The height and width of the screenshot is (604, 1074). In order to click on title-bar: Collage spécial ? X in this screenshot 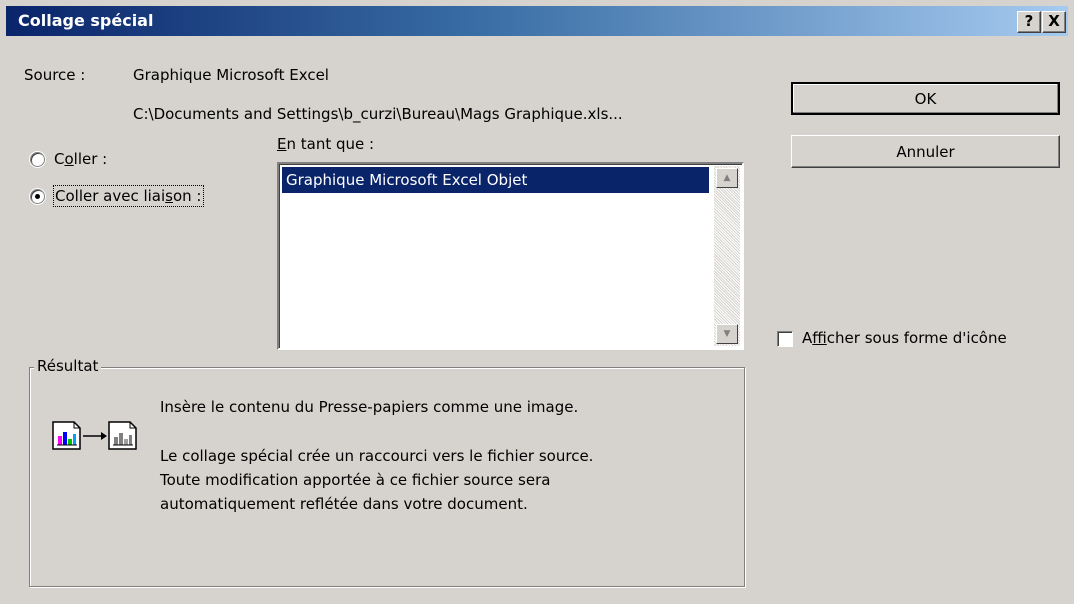, I will do `click(537, 21)`.